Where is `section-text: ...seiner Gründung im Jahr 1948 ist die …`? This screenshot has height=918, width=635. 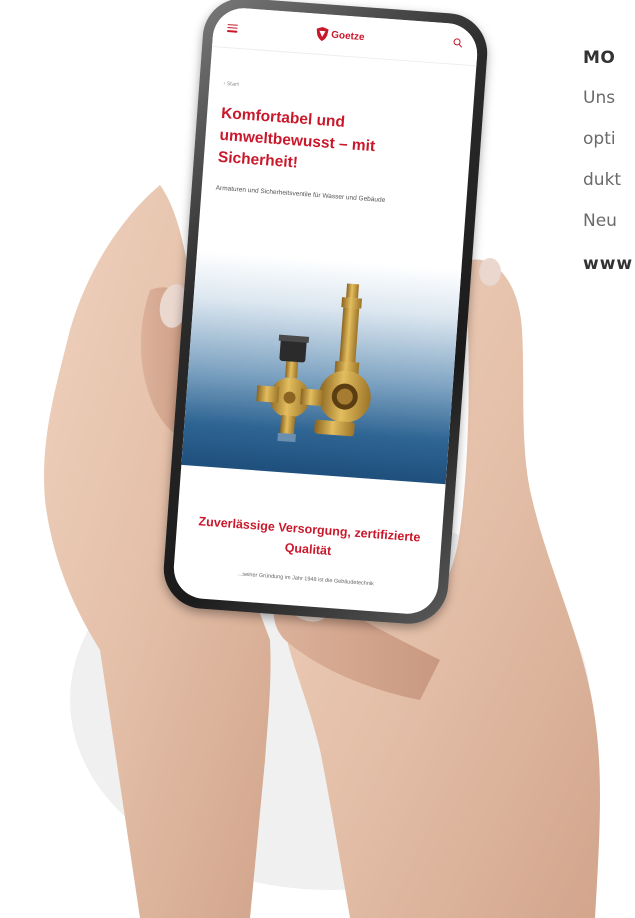
section-text: ...seiner Gründung im Jahr 1948 ist die … is located at coordinates (306, 579).